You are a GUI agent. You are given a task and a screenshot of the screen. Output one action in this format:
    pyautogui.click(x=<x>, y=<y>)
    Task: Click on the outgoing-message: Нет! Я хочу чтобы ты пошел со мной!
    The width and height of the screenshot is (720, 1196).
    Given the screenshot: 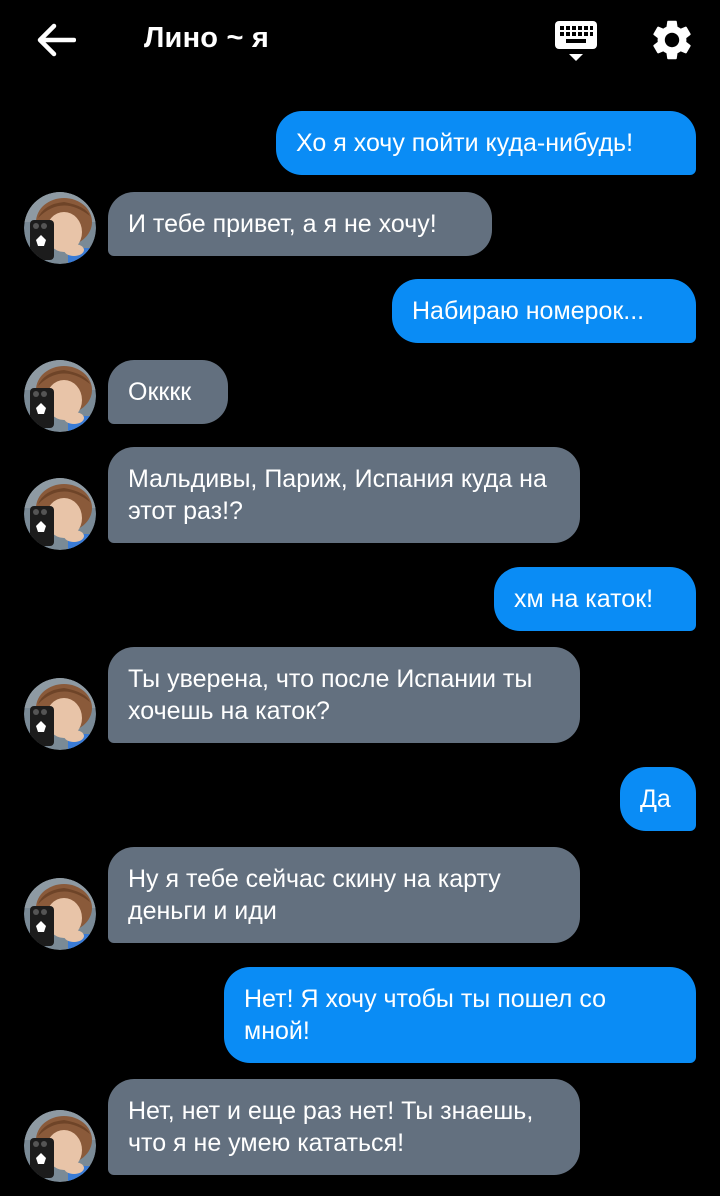 What is the action you would take?
    pyautogui.click(x=460, y=1015)
    